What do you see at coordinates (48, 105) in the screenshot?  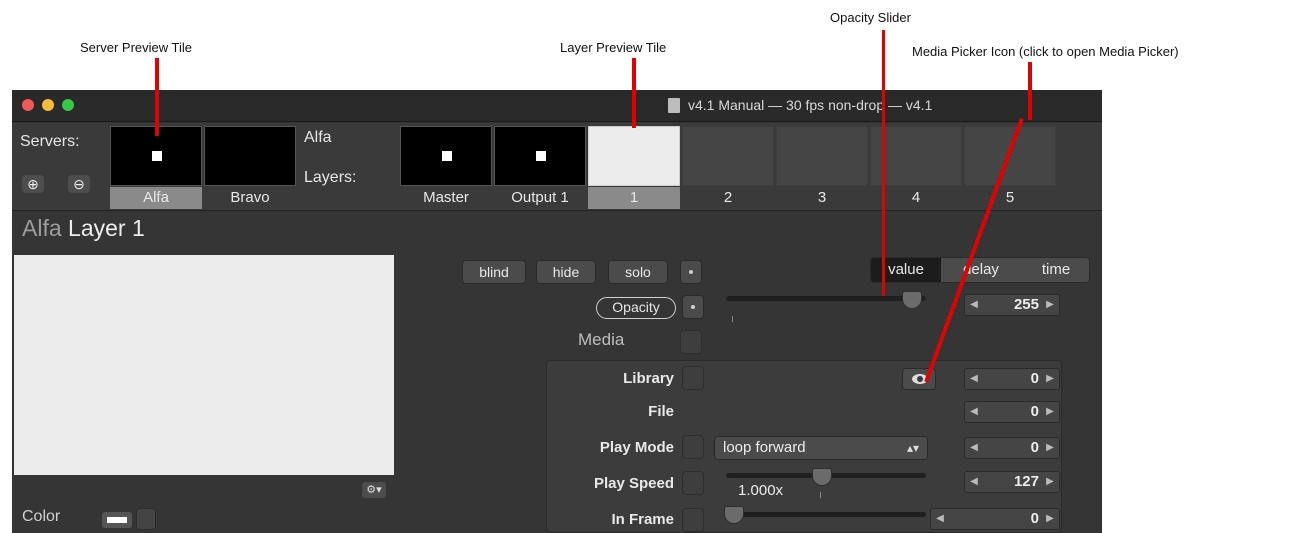 I see `minimize-window-button` at bounding box center [48, 105].